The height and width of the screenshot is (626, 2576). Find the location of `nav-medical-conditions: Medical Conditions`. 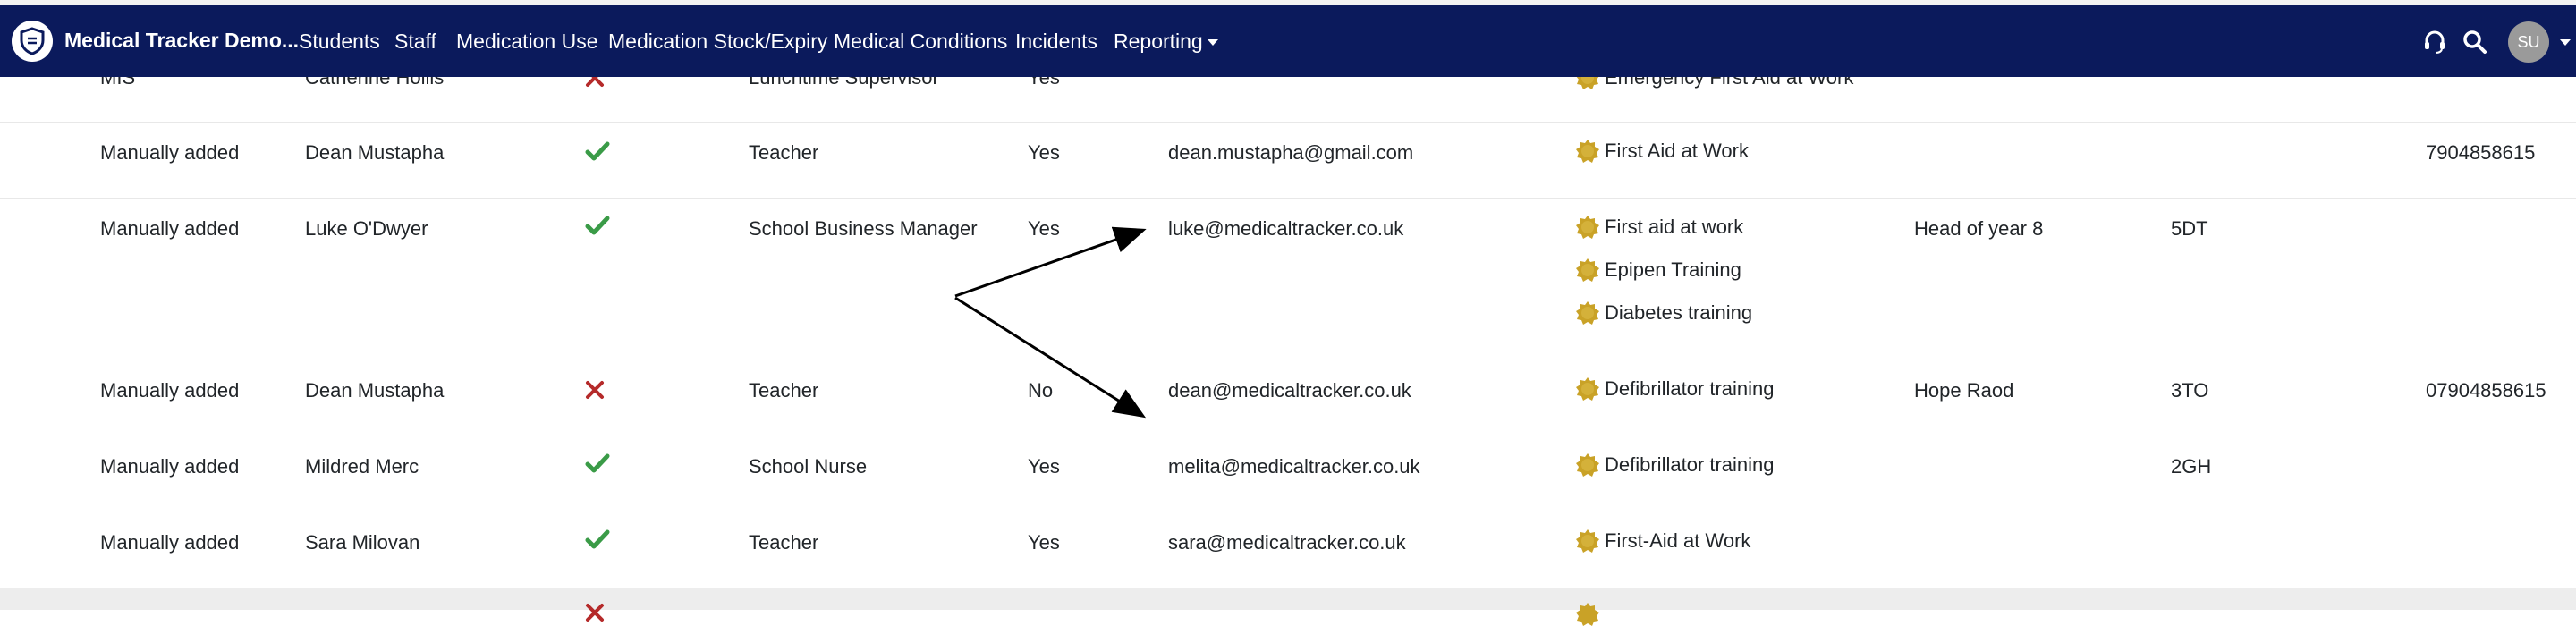

nav-medical-conditions: Medical Conditions is located at coordinates (920, 42).